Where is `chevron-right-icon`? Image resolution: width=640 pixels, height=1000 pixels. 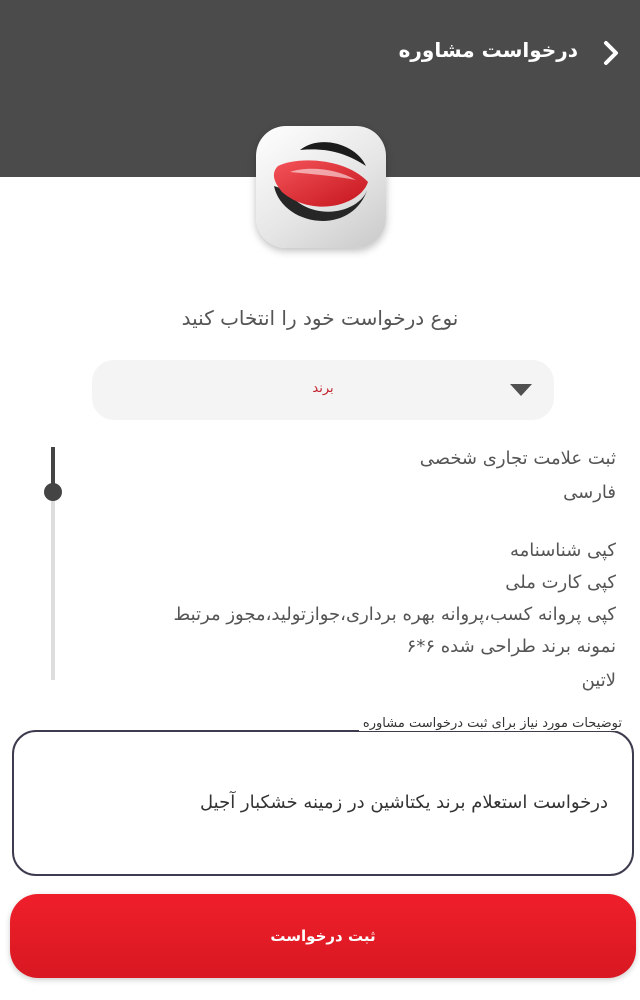 chevron-right-icon is located at coordinates (611, 53).